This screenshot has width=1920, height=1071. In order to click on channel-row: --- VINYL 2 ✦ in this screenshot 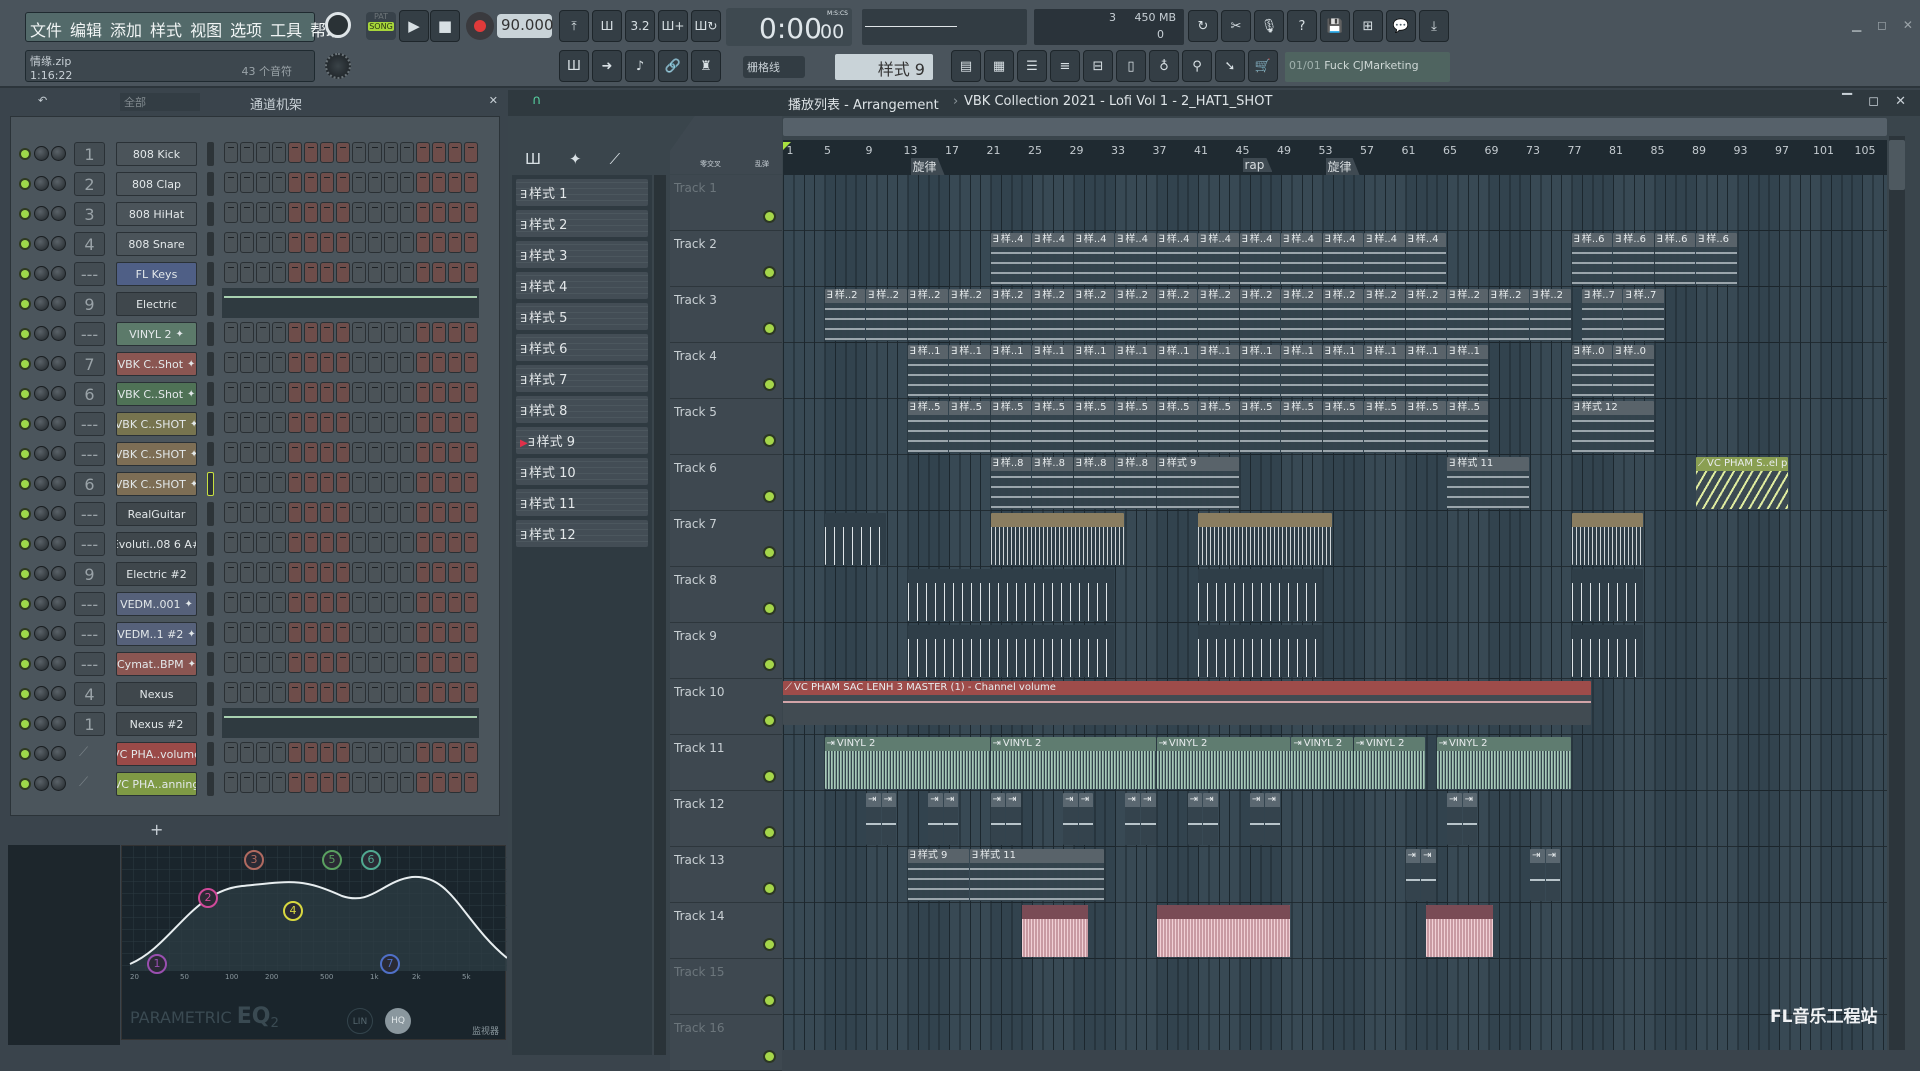, I will do `click(255, 334)`.